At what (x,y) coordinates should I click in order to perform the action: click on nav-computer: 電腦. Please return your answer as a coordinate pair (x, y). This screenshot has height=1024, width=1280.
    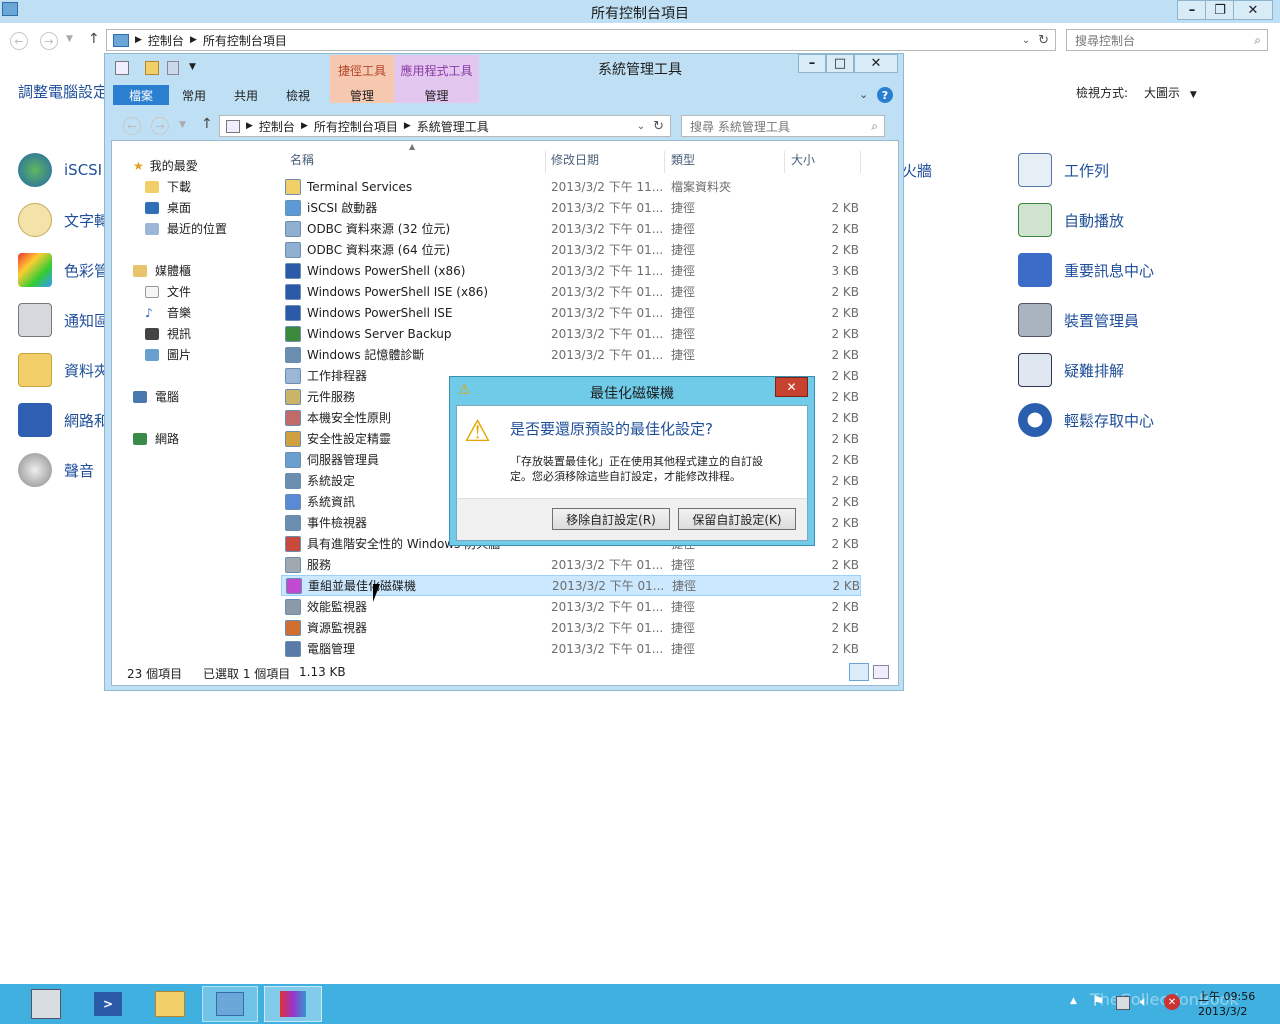
    Looking at the image, I should click on (156, 396).